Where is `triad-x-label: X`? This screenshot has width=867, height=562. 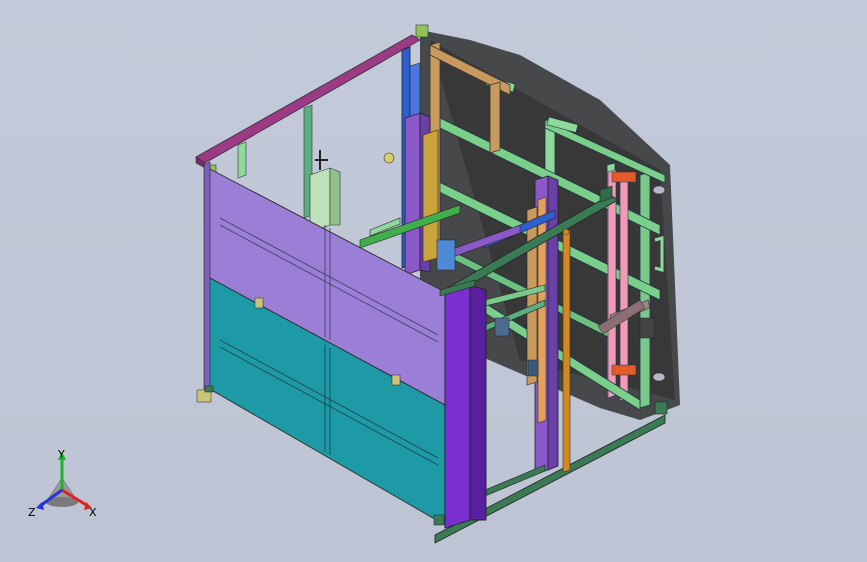
triad-x-label: X is located at coordinates (93, 512).